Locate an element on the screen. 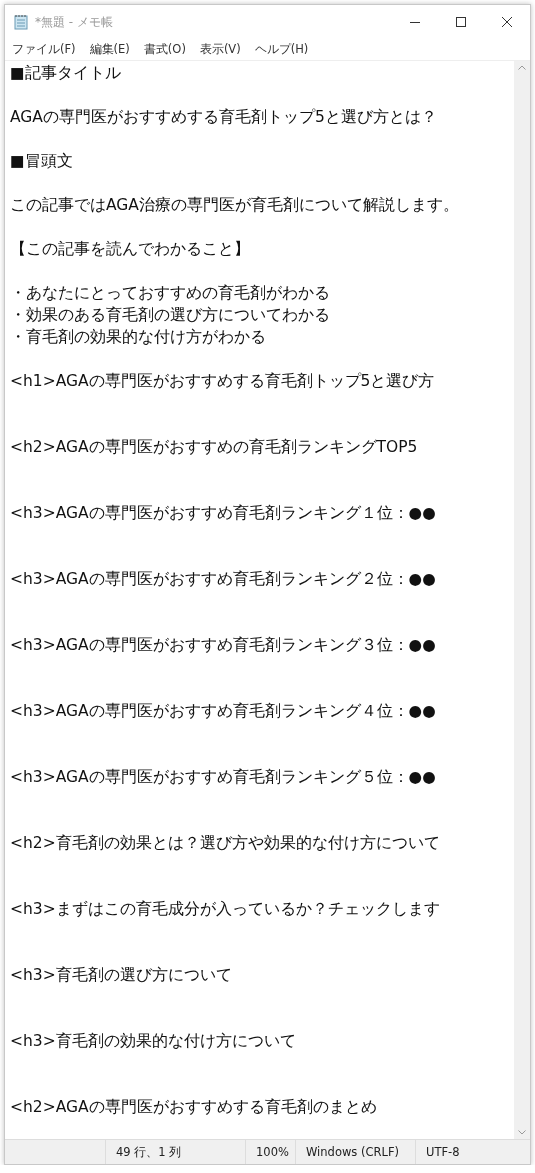 The height and width of the screenshot is (1173, 535). maximize-icon is located at coordinates (461, 22).